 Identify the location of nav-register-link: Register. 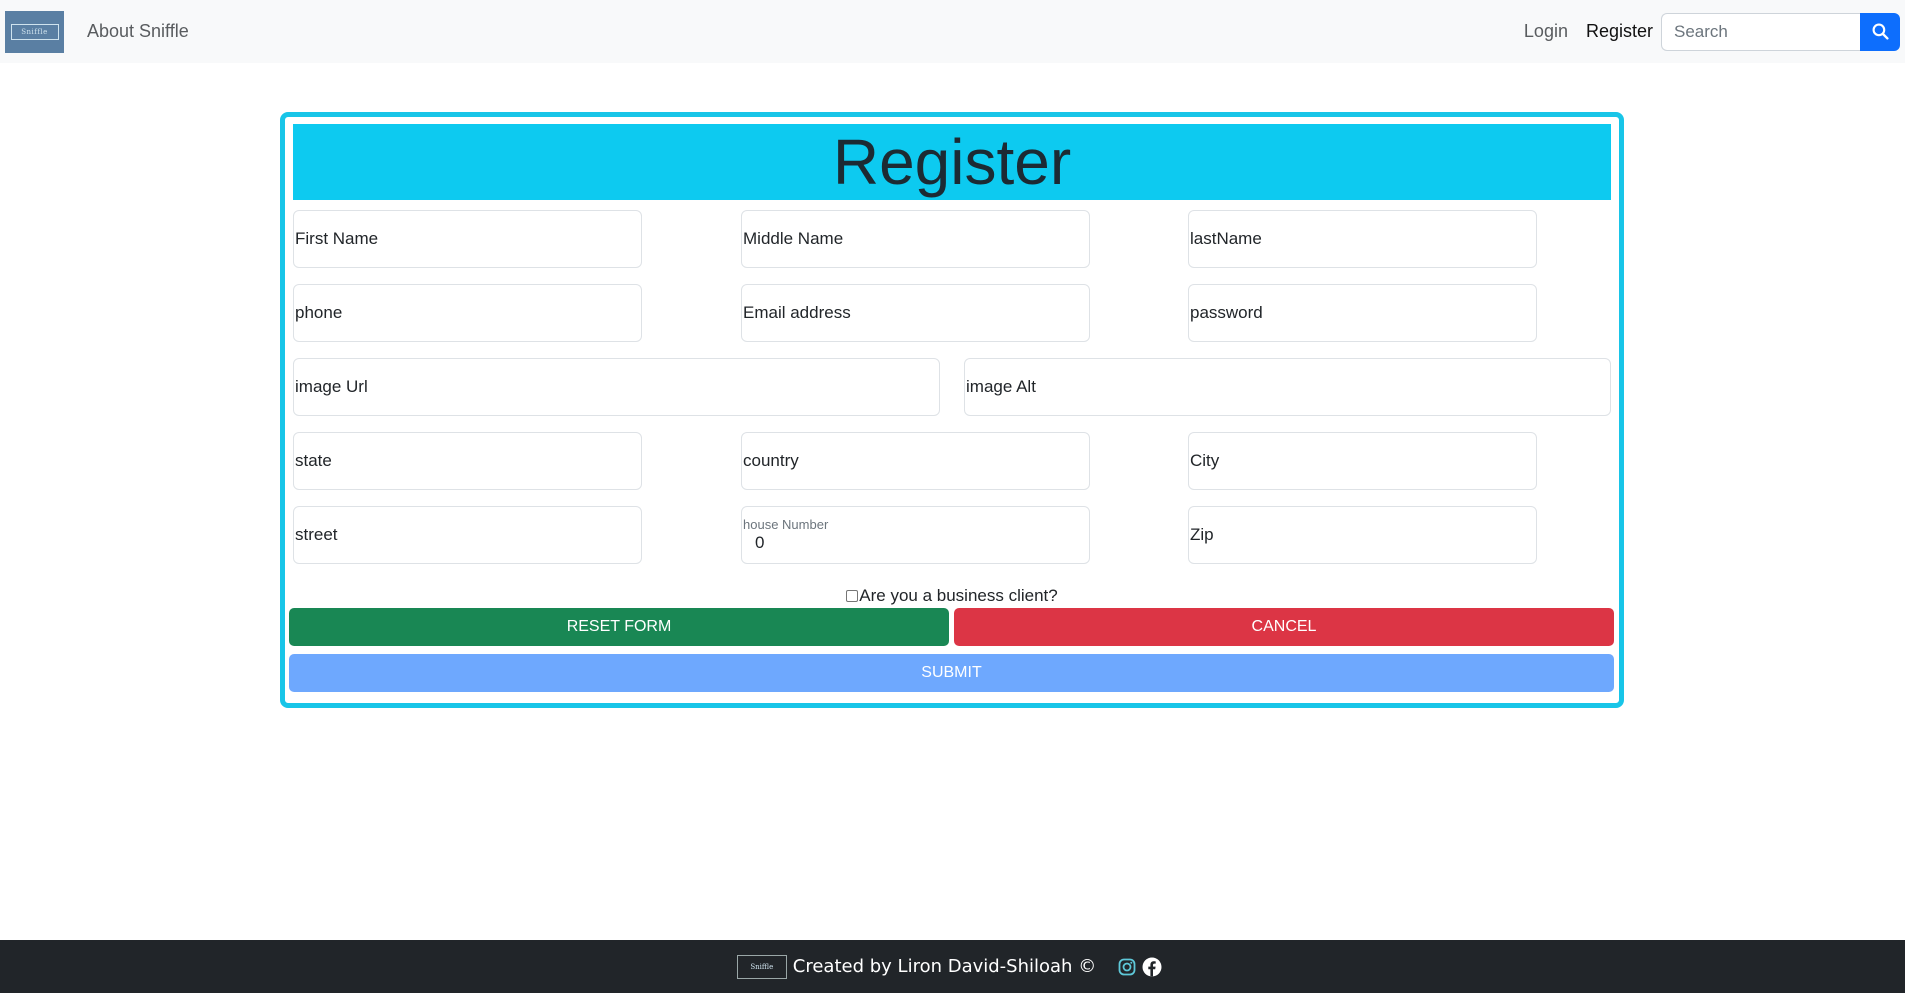
(1619, 31).